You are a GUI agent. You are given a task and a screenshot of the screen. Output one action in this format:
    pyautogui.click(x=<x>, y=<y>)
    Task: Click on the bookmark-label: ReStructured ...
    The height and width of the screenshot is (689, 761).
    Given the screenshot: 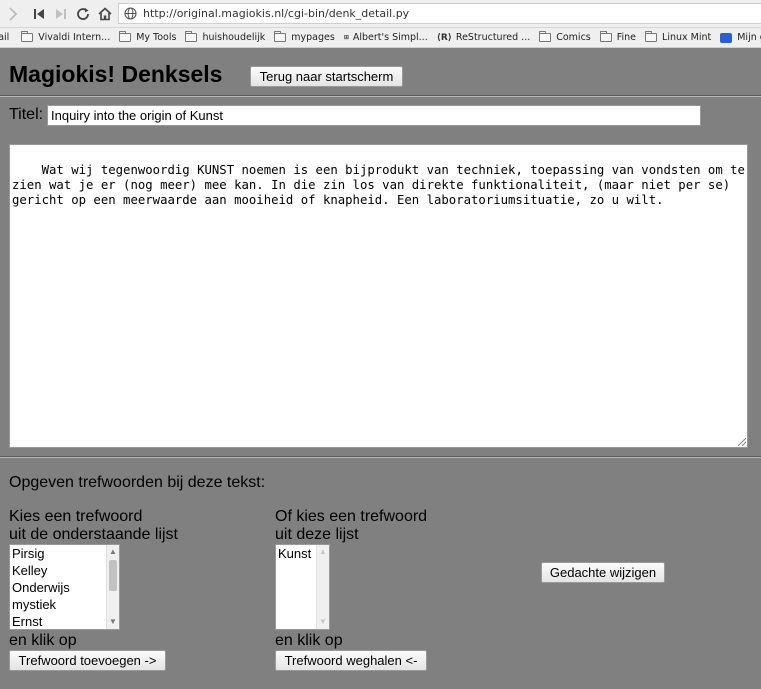 What is the action you would take?
    pyautogui.click(x=493, y=37)
    